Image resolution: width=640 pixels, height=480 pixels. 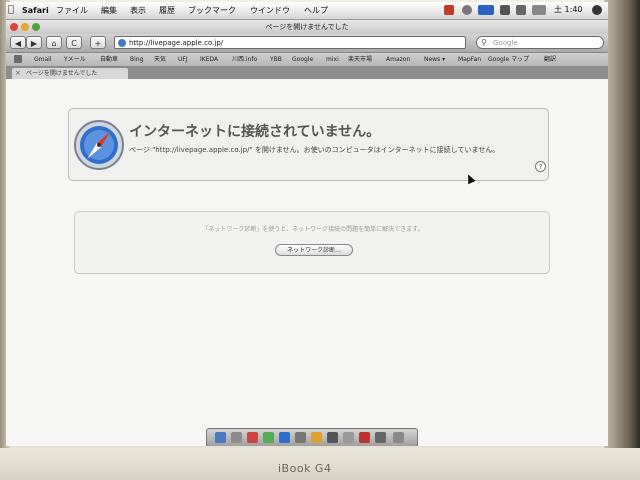 I want to click on zoom-window-icon, so click(x=36, y=27).